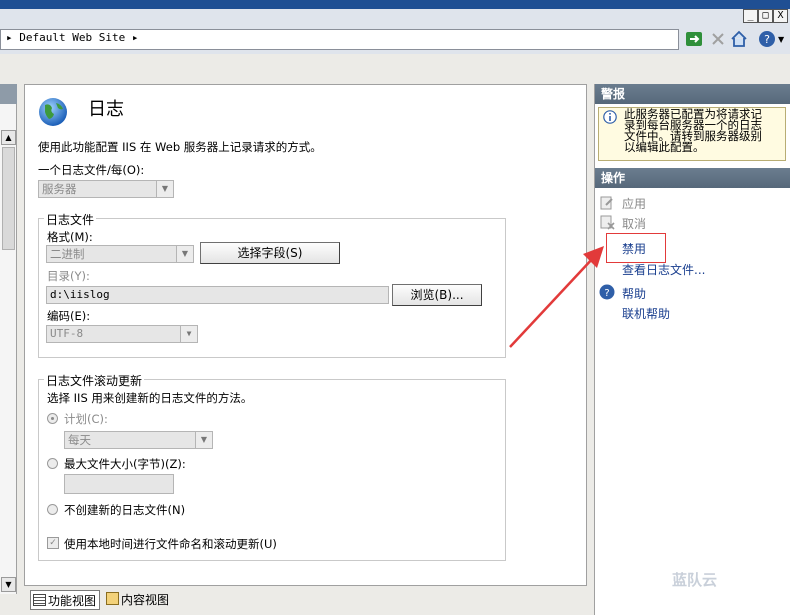 The image size is (790, 615). I want to click on watermark-logo: 蓝队云, so click(695, 580).